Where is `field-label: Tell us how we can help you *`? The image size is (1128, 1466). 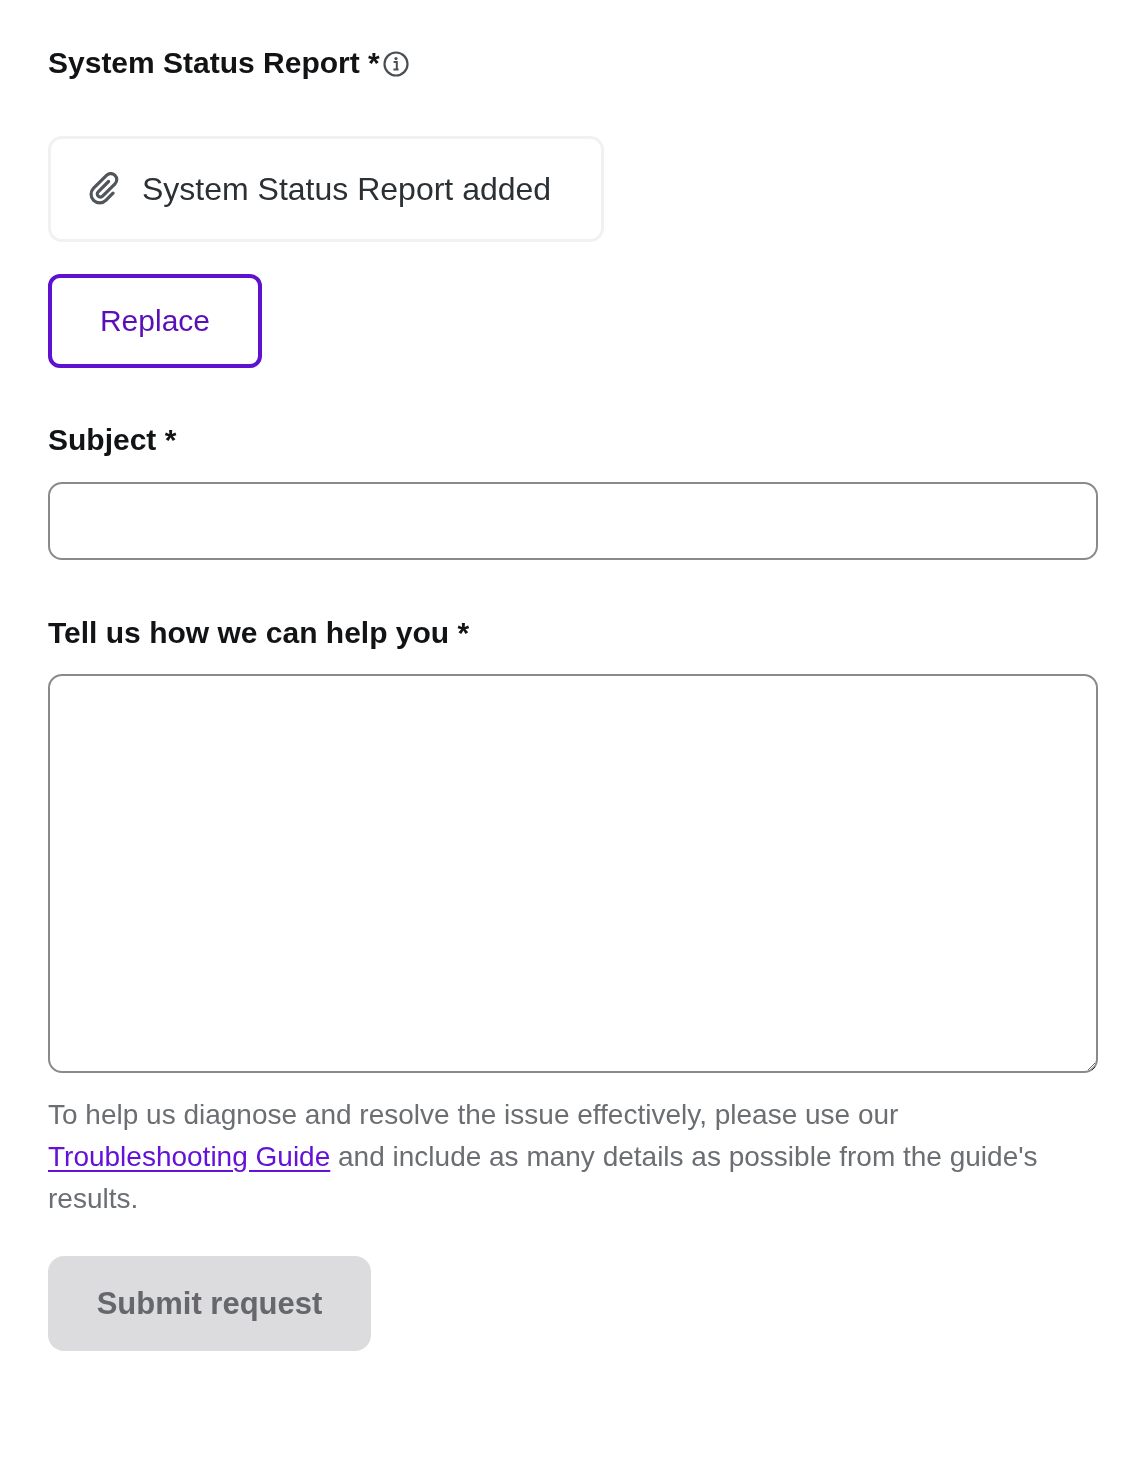 field-label: Tell us how we can help you * is located at coordinates (259, 633).